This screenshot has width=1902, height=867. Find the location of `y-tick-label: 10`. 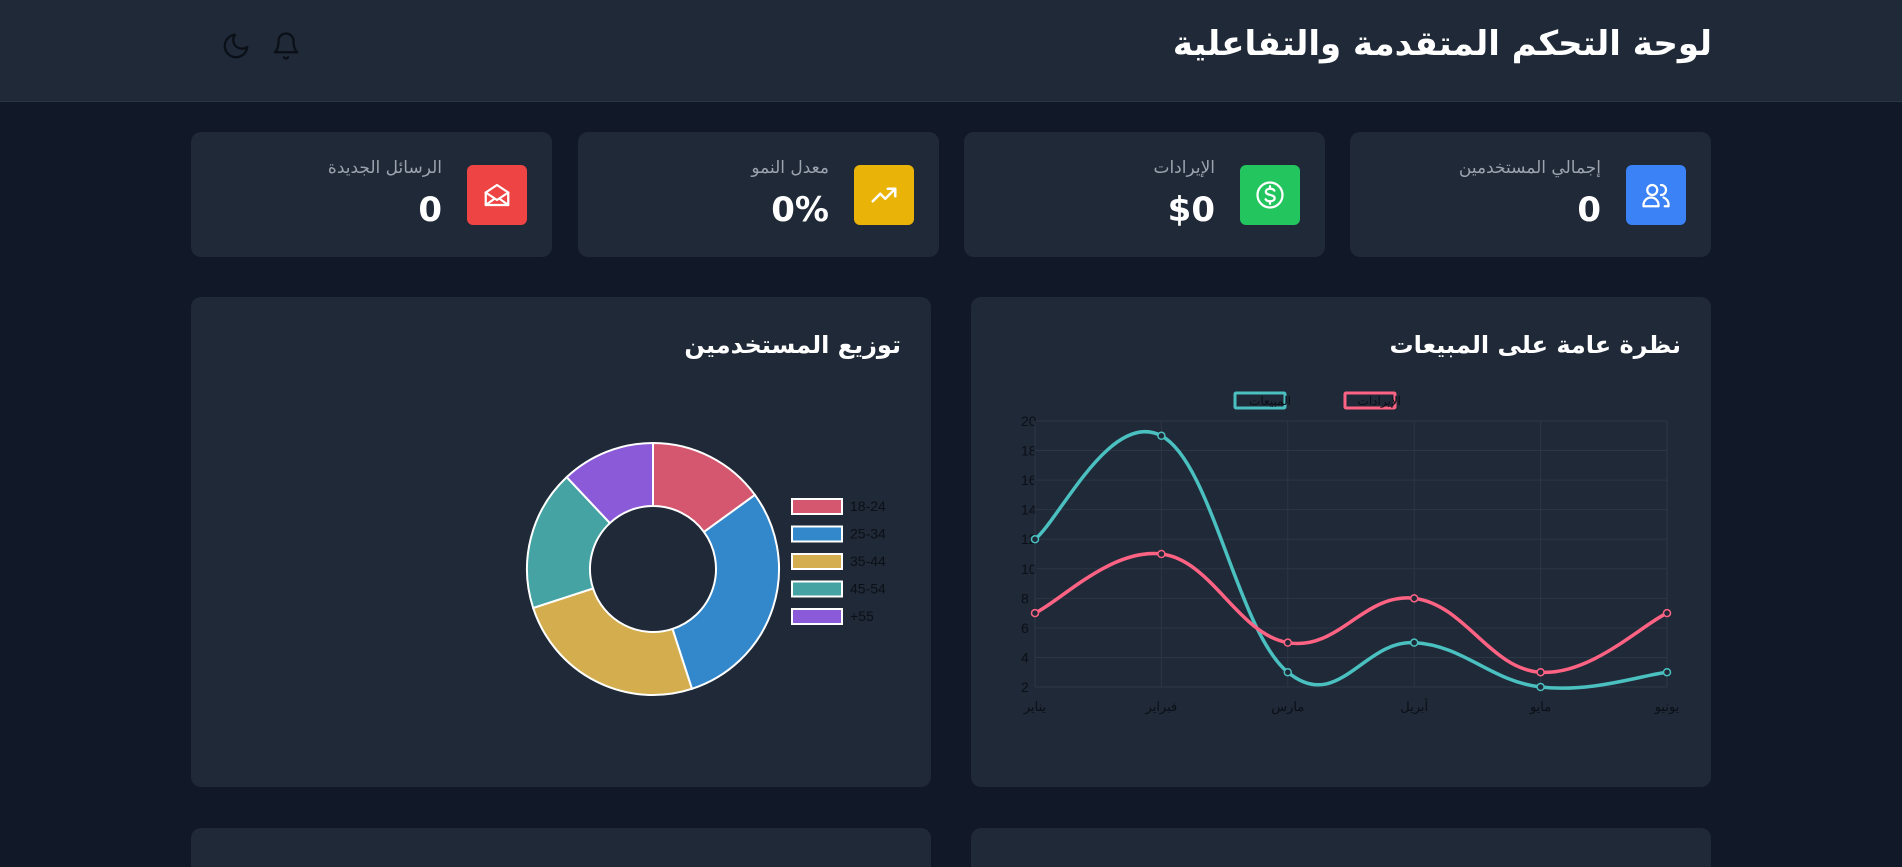

y-tick-label: 10 is located at coordinates (1029, 569).